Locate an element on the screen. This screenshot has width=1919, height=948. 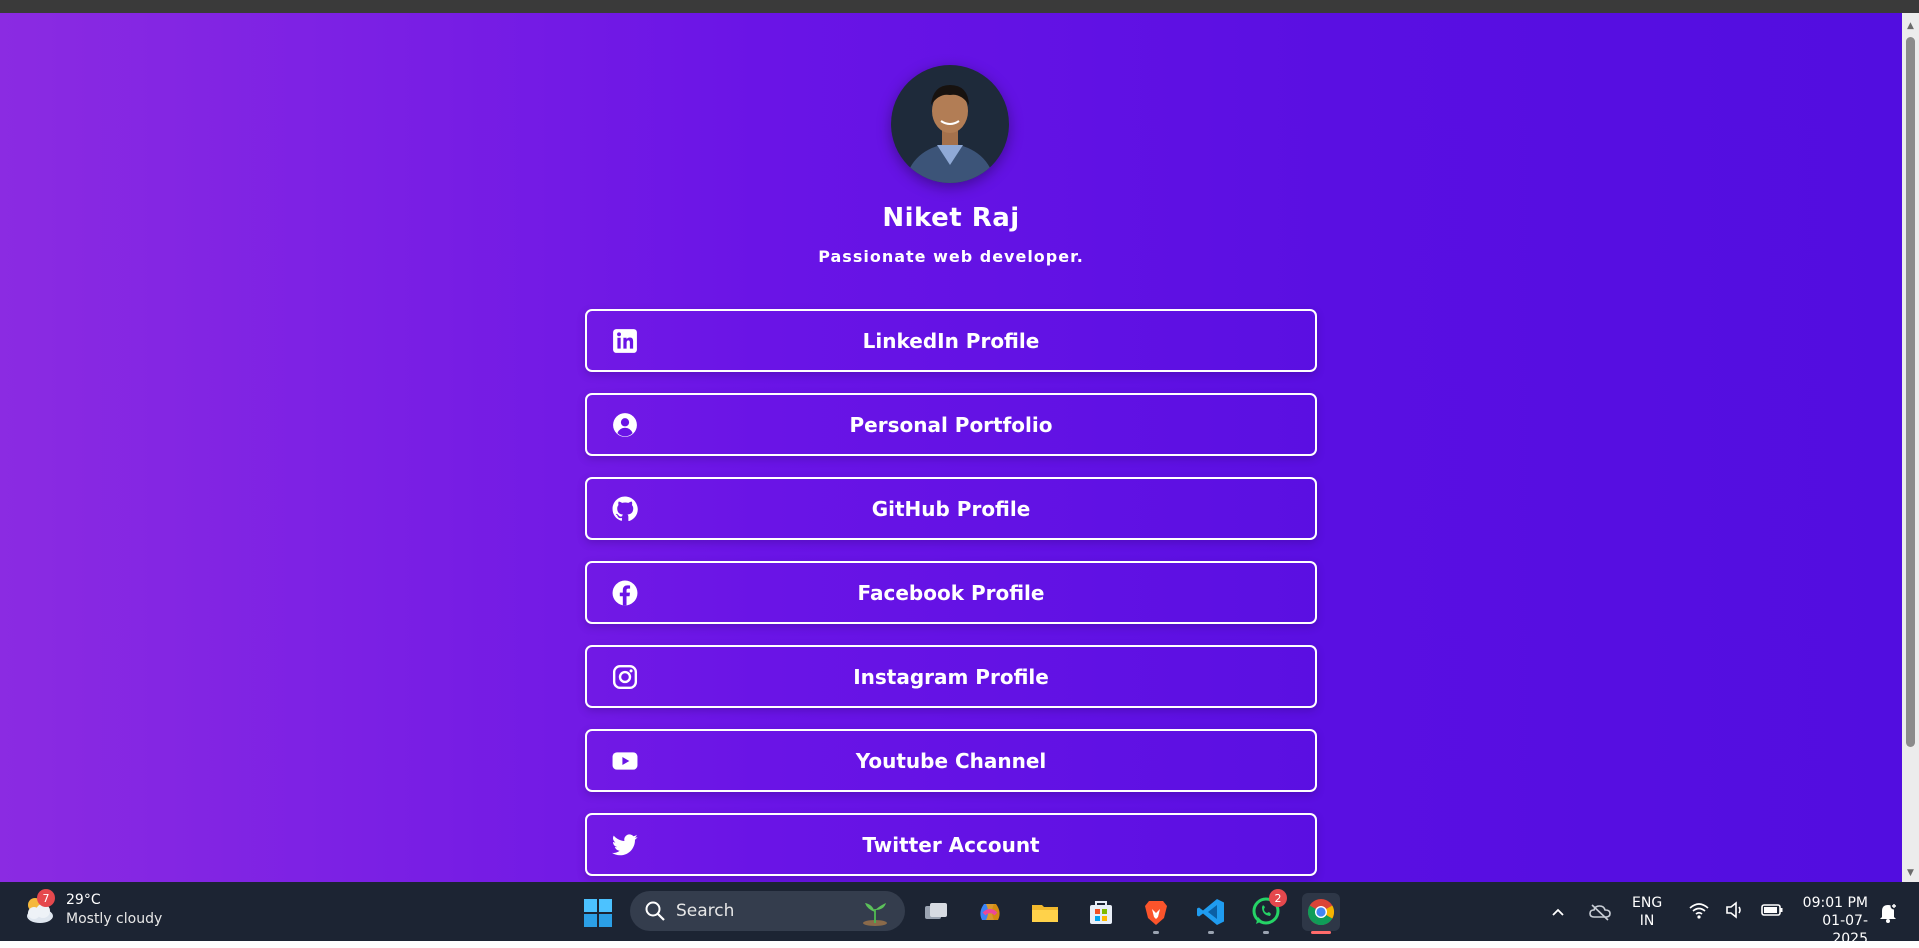
scroll-thumb is located at coordinates (1910, 392).